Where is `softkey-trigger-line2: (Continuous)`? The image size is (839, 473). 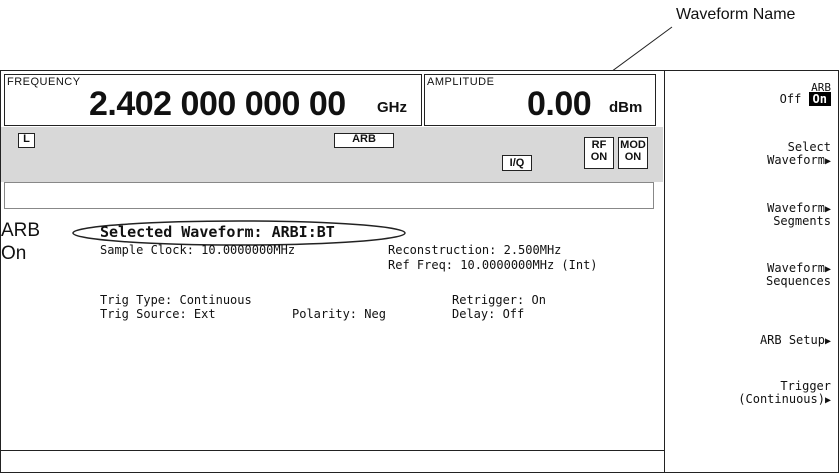
softkey-trigger-line2: (Continuous) is located at coordinates (781, 399).